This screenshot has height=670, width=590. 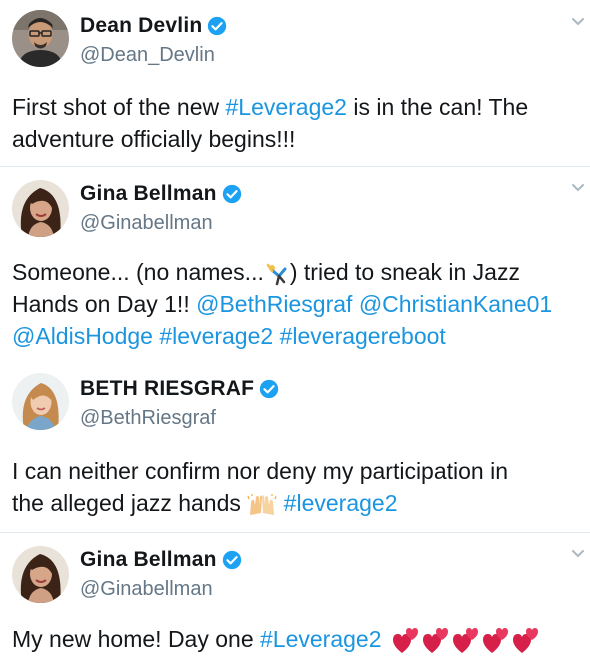 I want to click on raising-hands-emoji-icon, so click(x=262, y=505).